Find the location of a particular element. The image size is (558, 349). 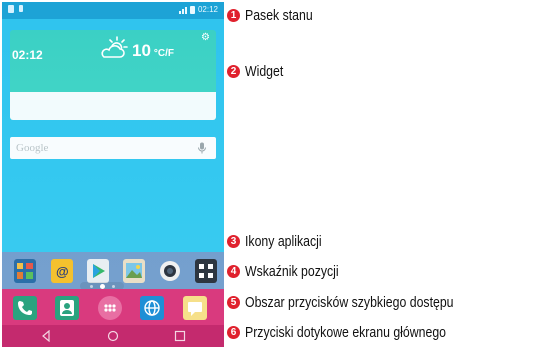

widget-time: 02:12 is located at coordinates (27, 55).